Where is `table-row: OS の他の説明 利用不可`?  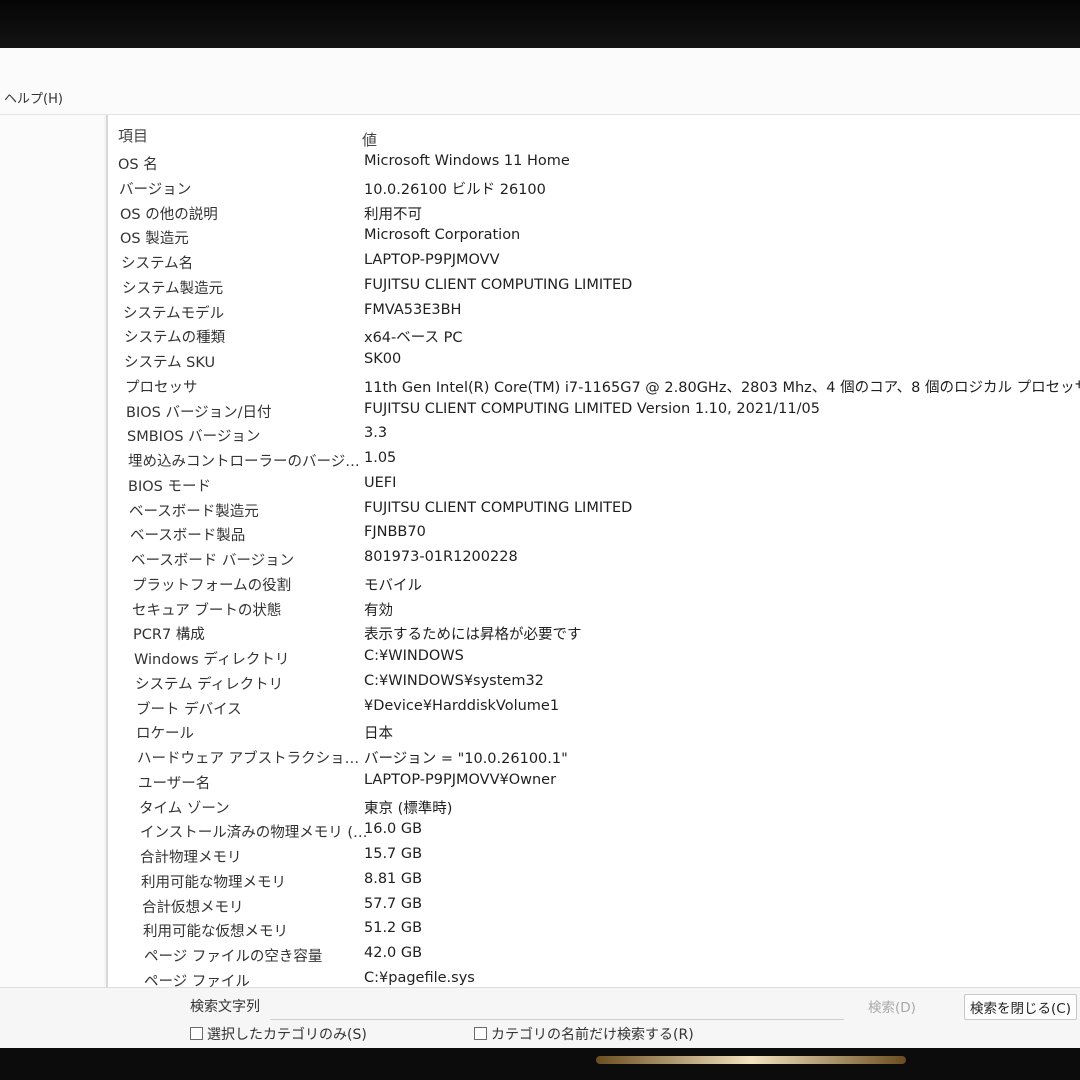
table-row: OS の他の説明 利用不可 is located at coordinates (594, 215).